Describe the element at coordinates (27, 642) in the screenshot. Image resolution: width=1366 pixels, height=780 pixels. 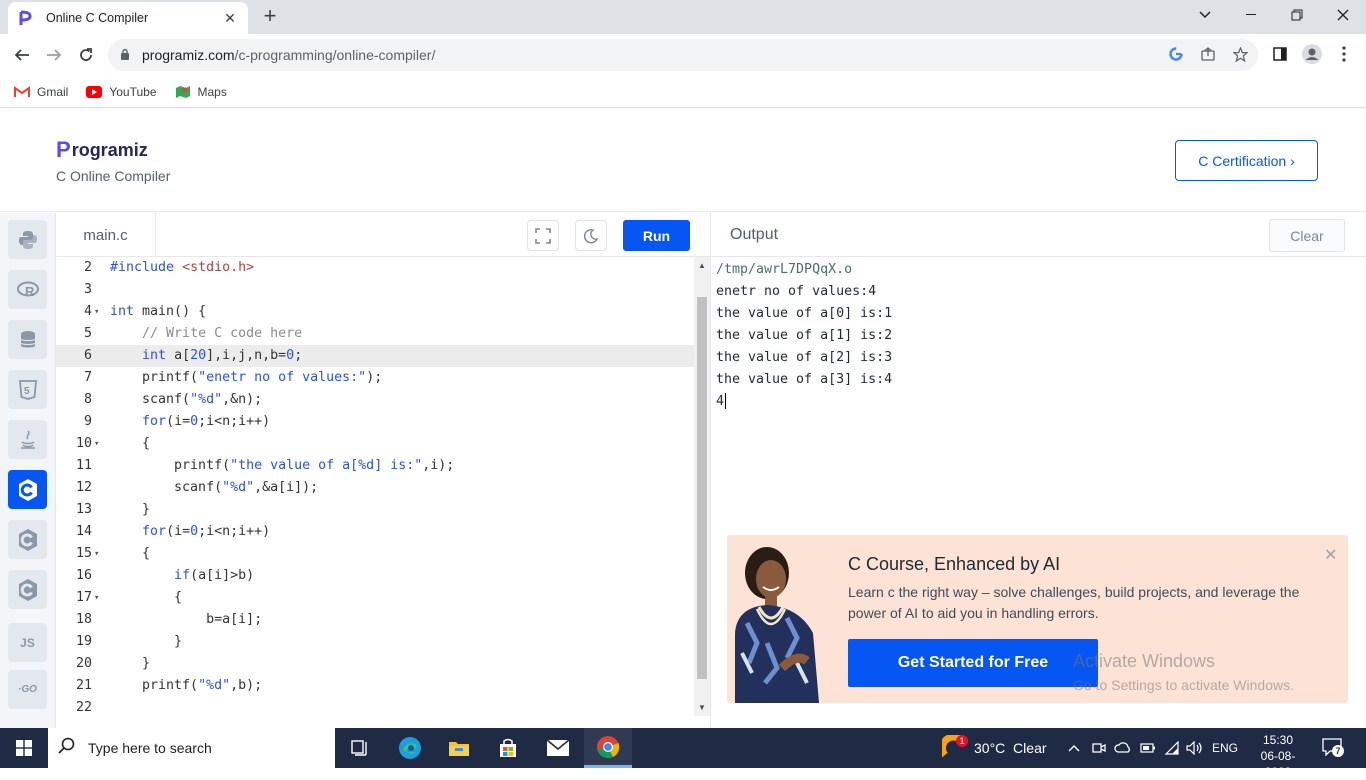
I see `js-icon: JS` at that location.